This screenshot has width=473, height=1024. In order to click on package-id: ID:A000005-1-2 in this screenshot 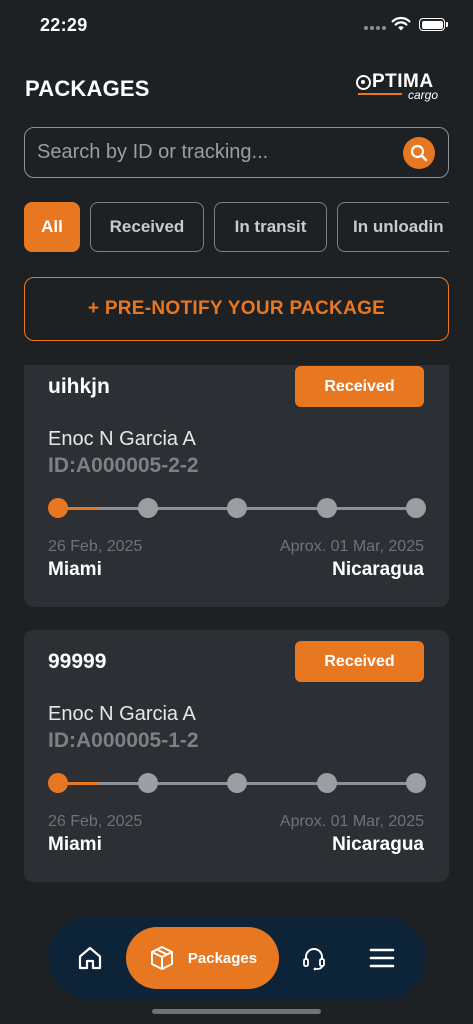, I will do `click(123, 740)`.